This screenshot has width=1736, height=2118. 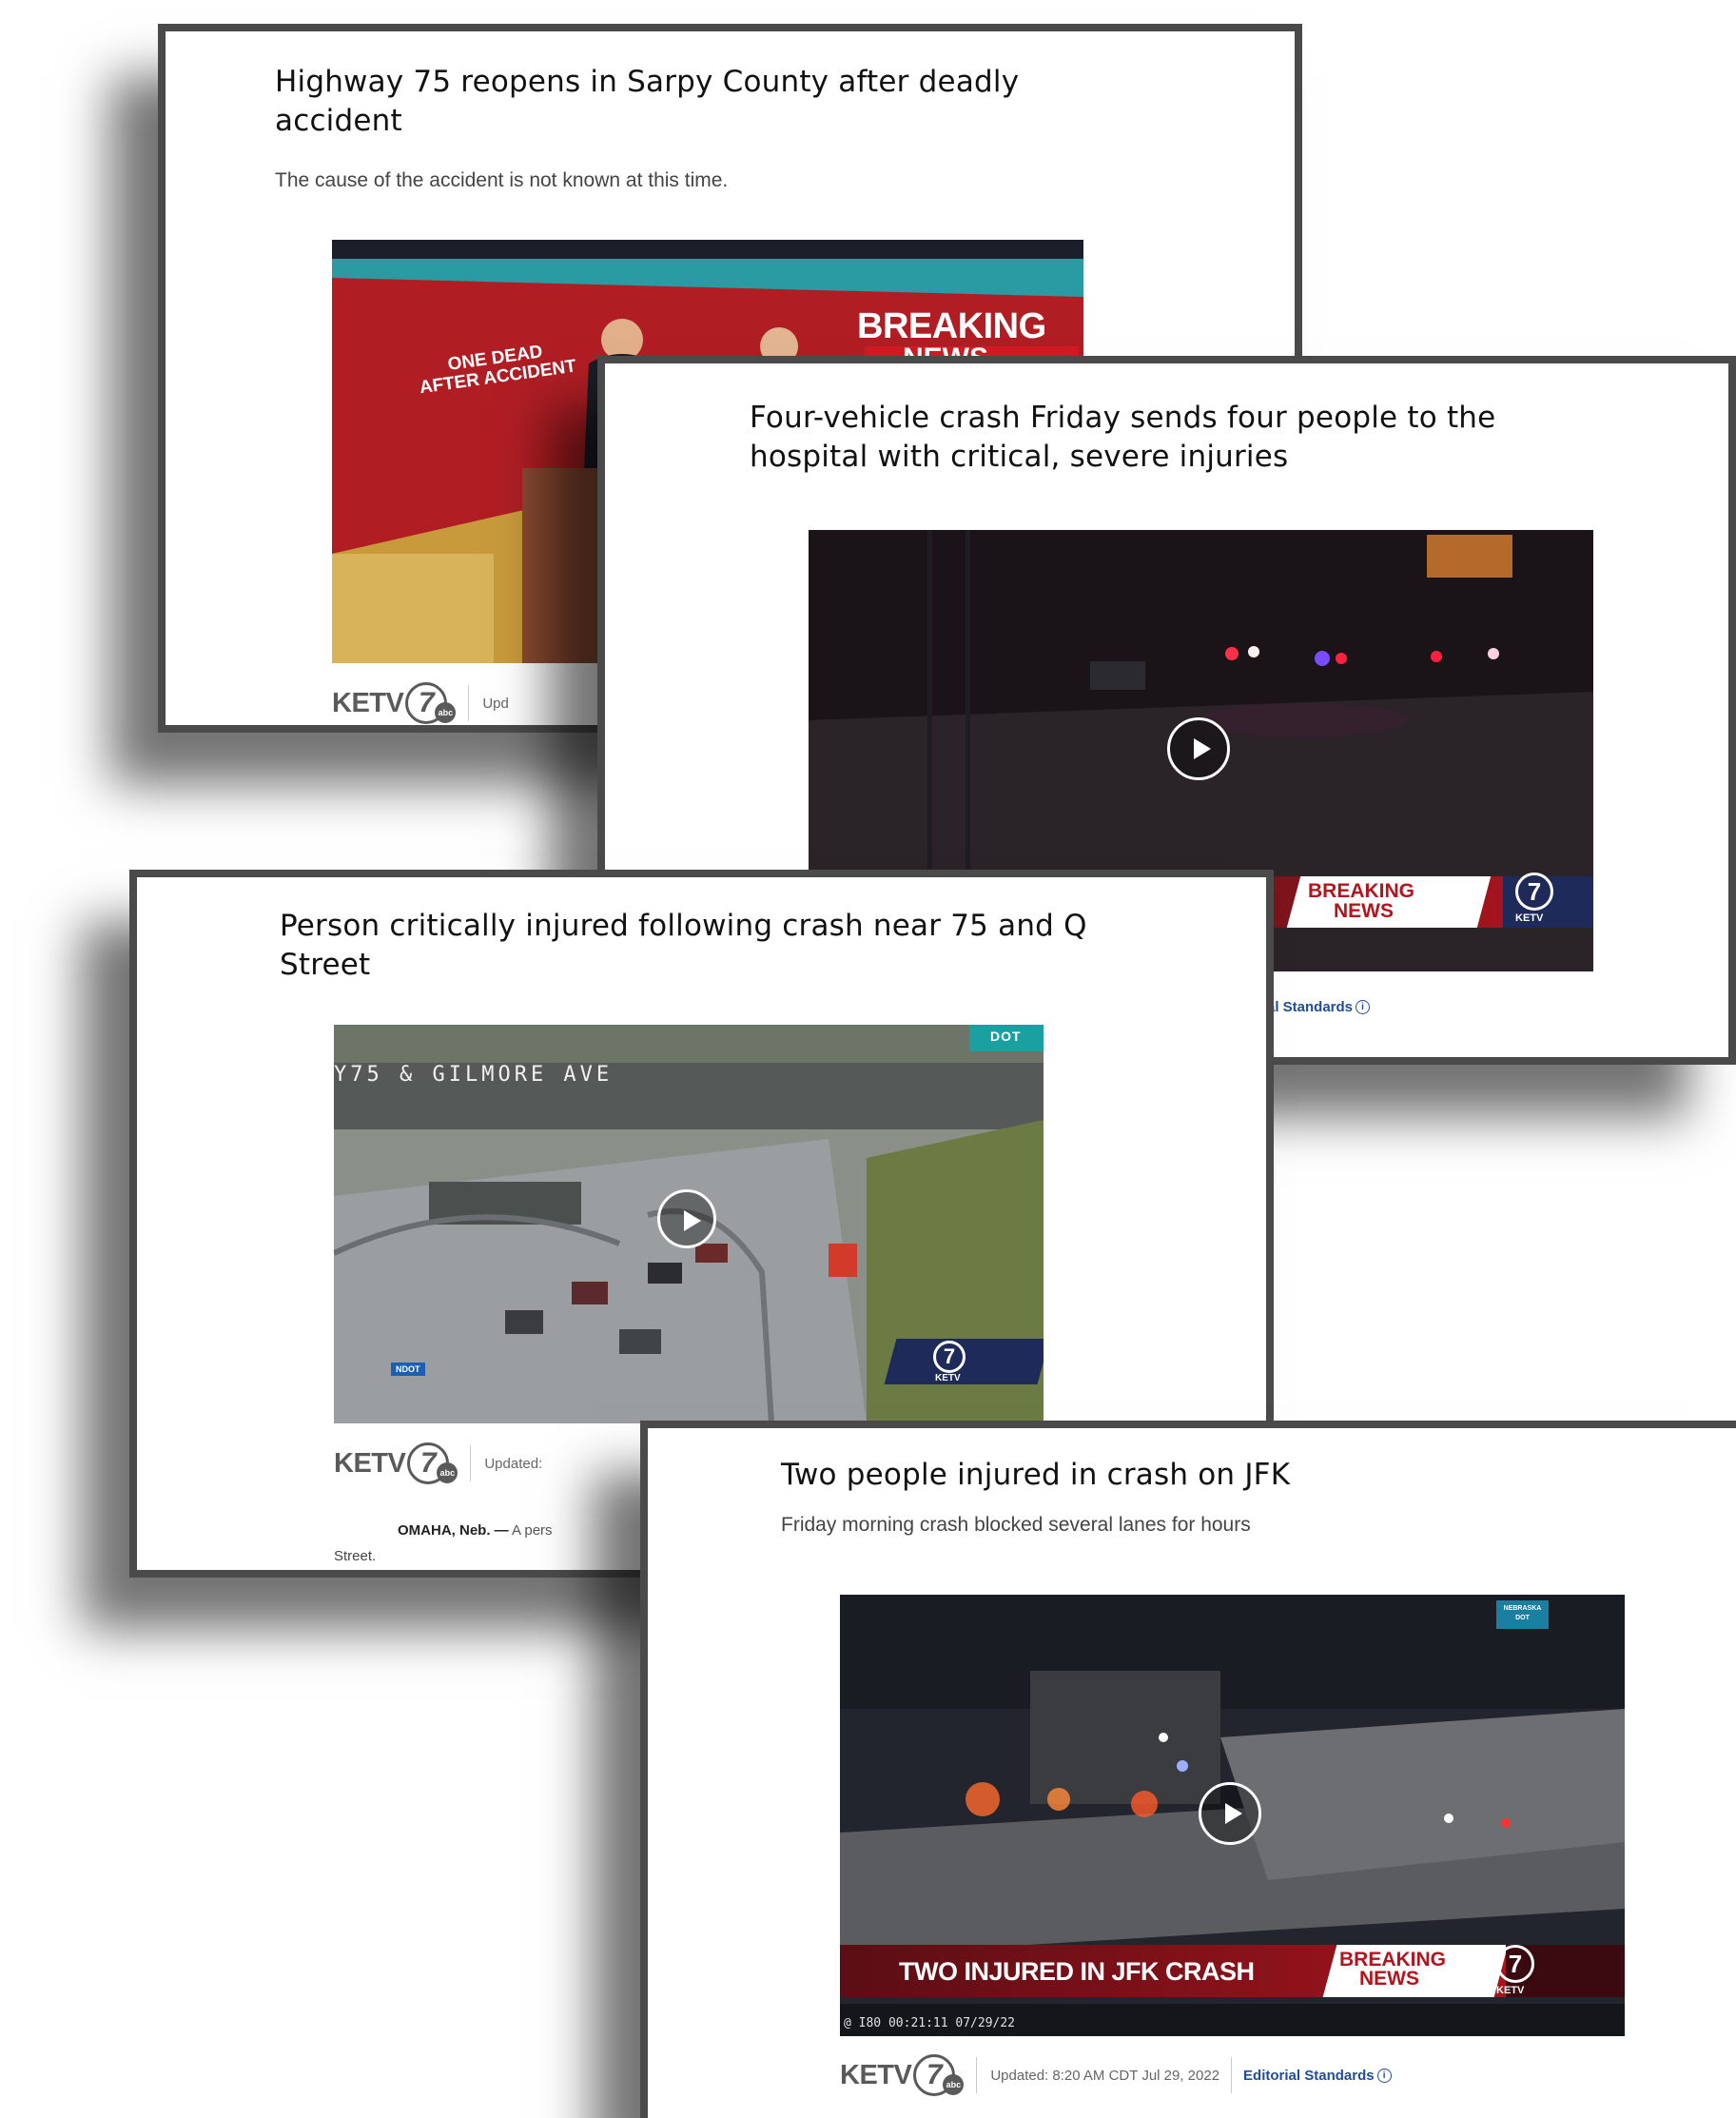 I want to click on ketv-logo: KETV 7 abc Updated:, so click(x=438, y=1463).